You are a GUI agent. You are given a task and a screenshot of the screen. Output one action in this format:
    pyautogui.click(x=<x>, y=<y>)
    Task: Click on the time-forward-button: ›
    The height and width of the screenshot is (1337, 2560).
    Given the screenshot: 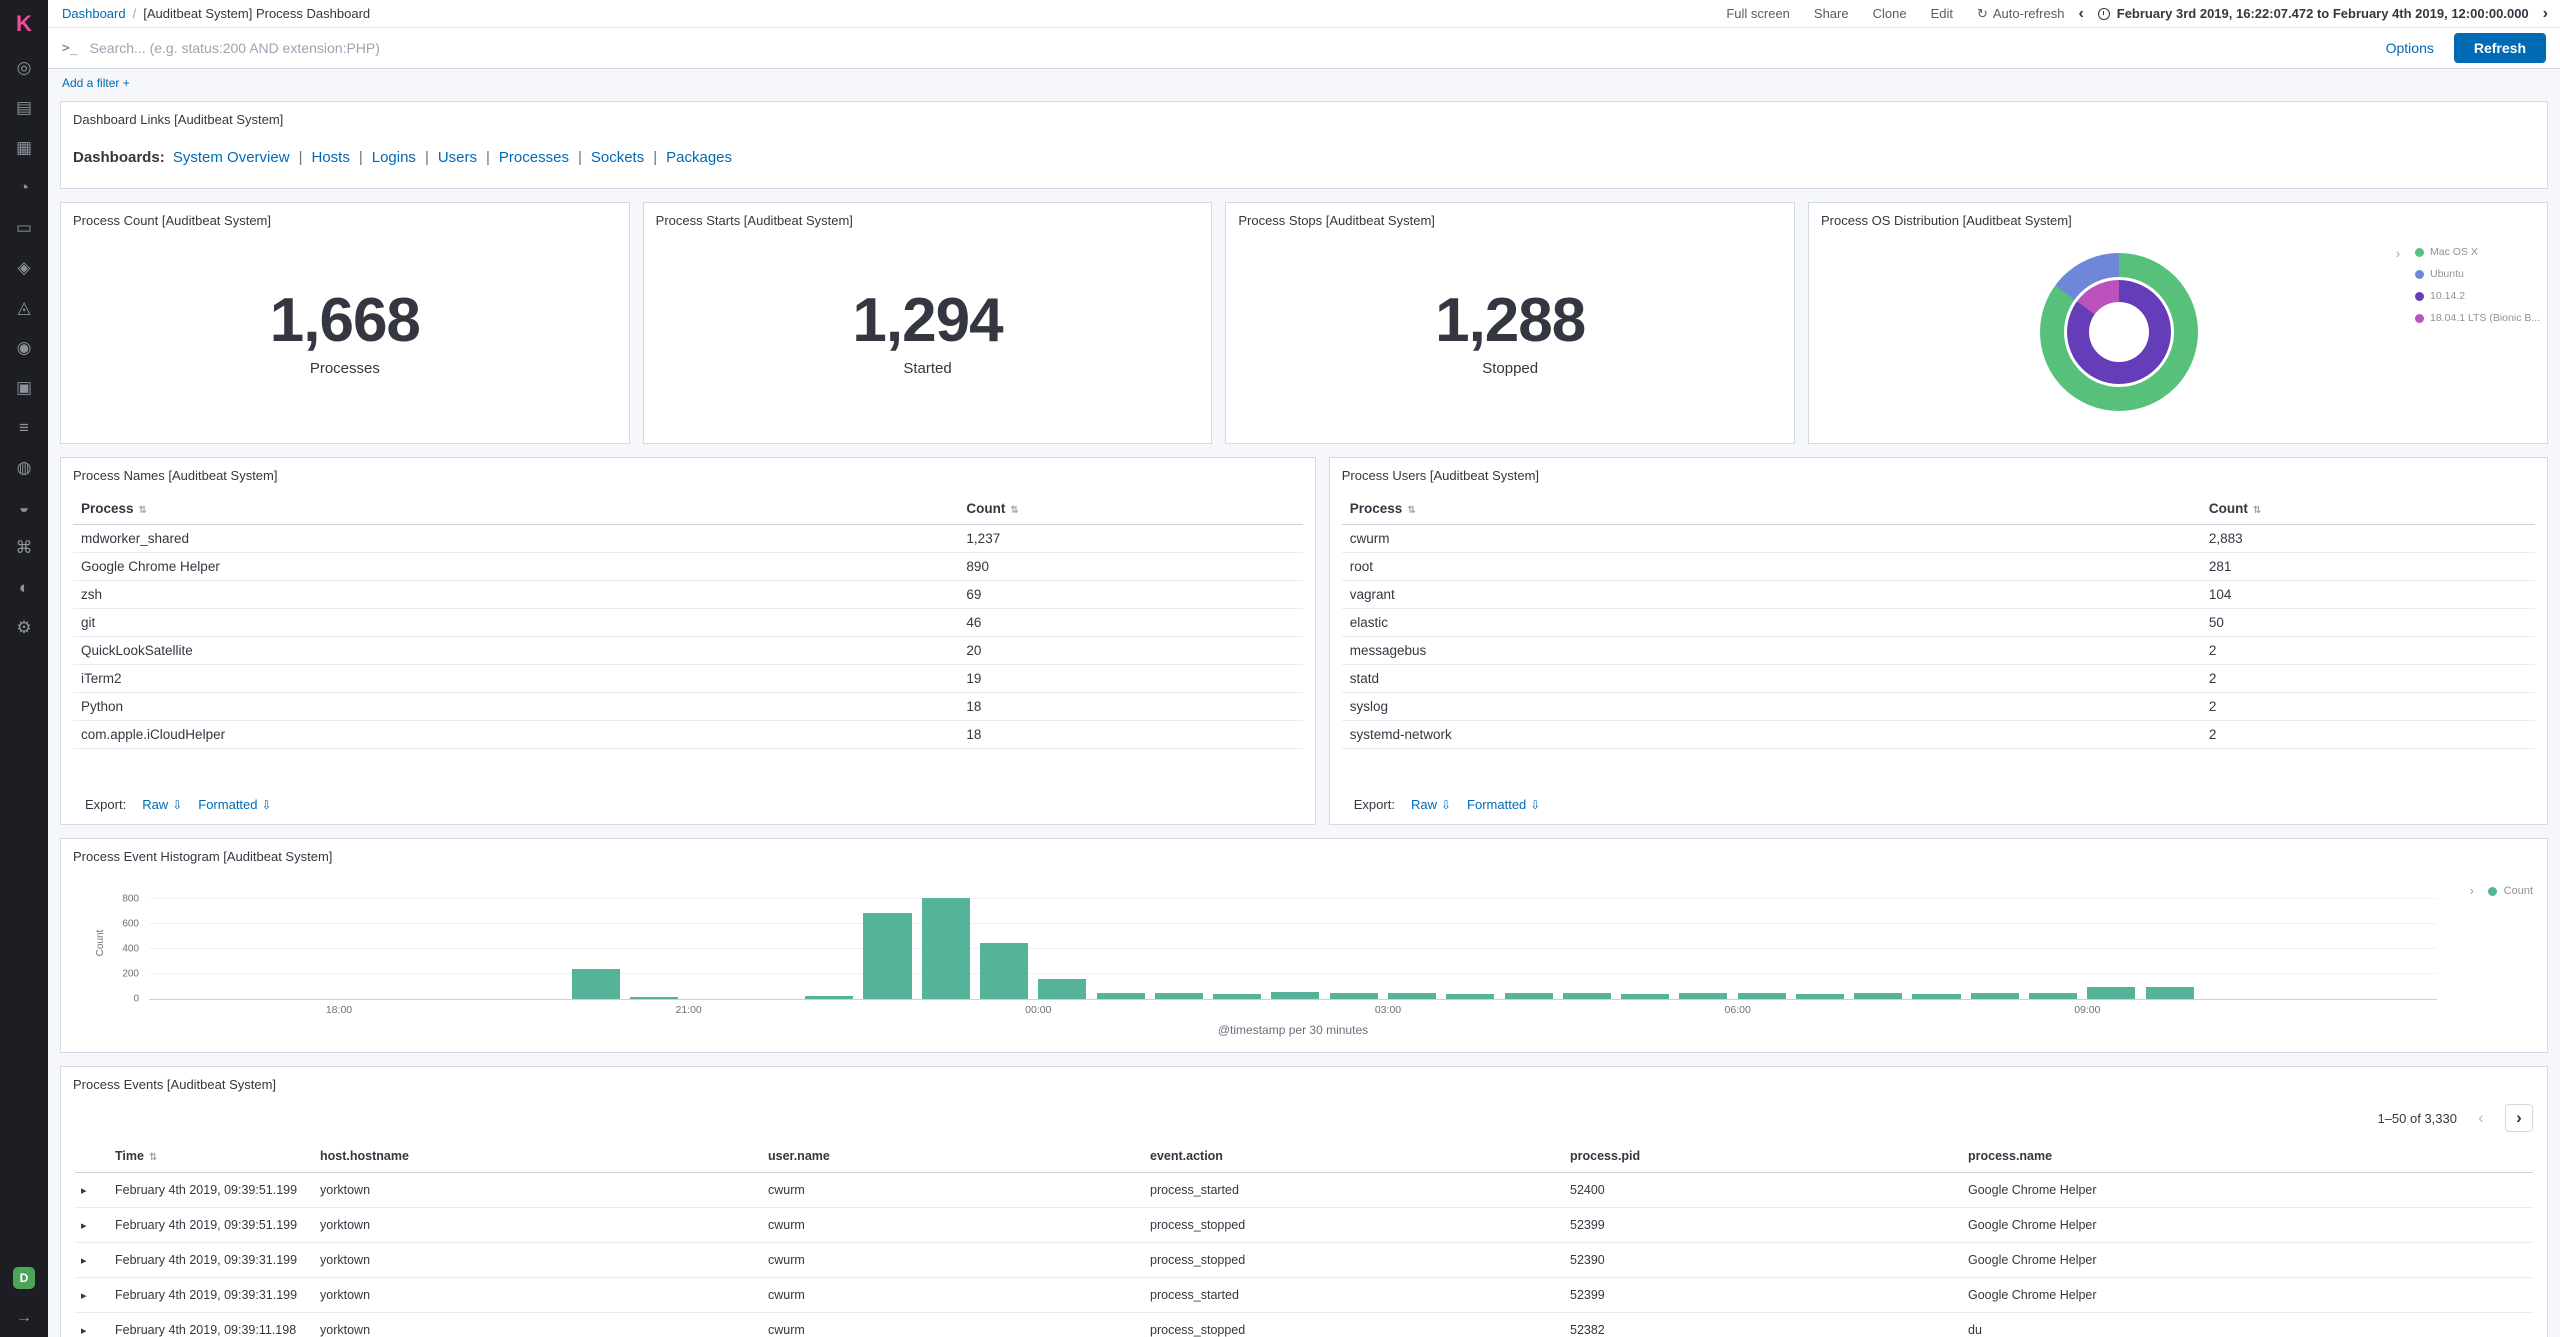 What is the action you would take?
    pyautogui.click(x=2545, y=13)
    